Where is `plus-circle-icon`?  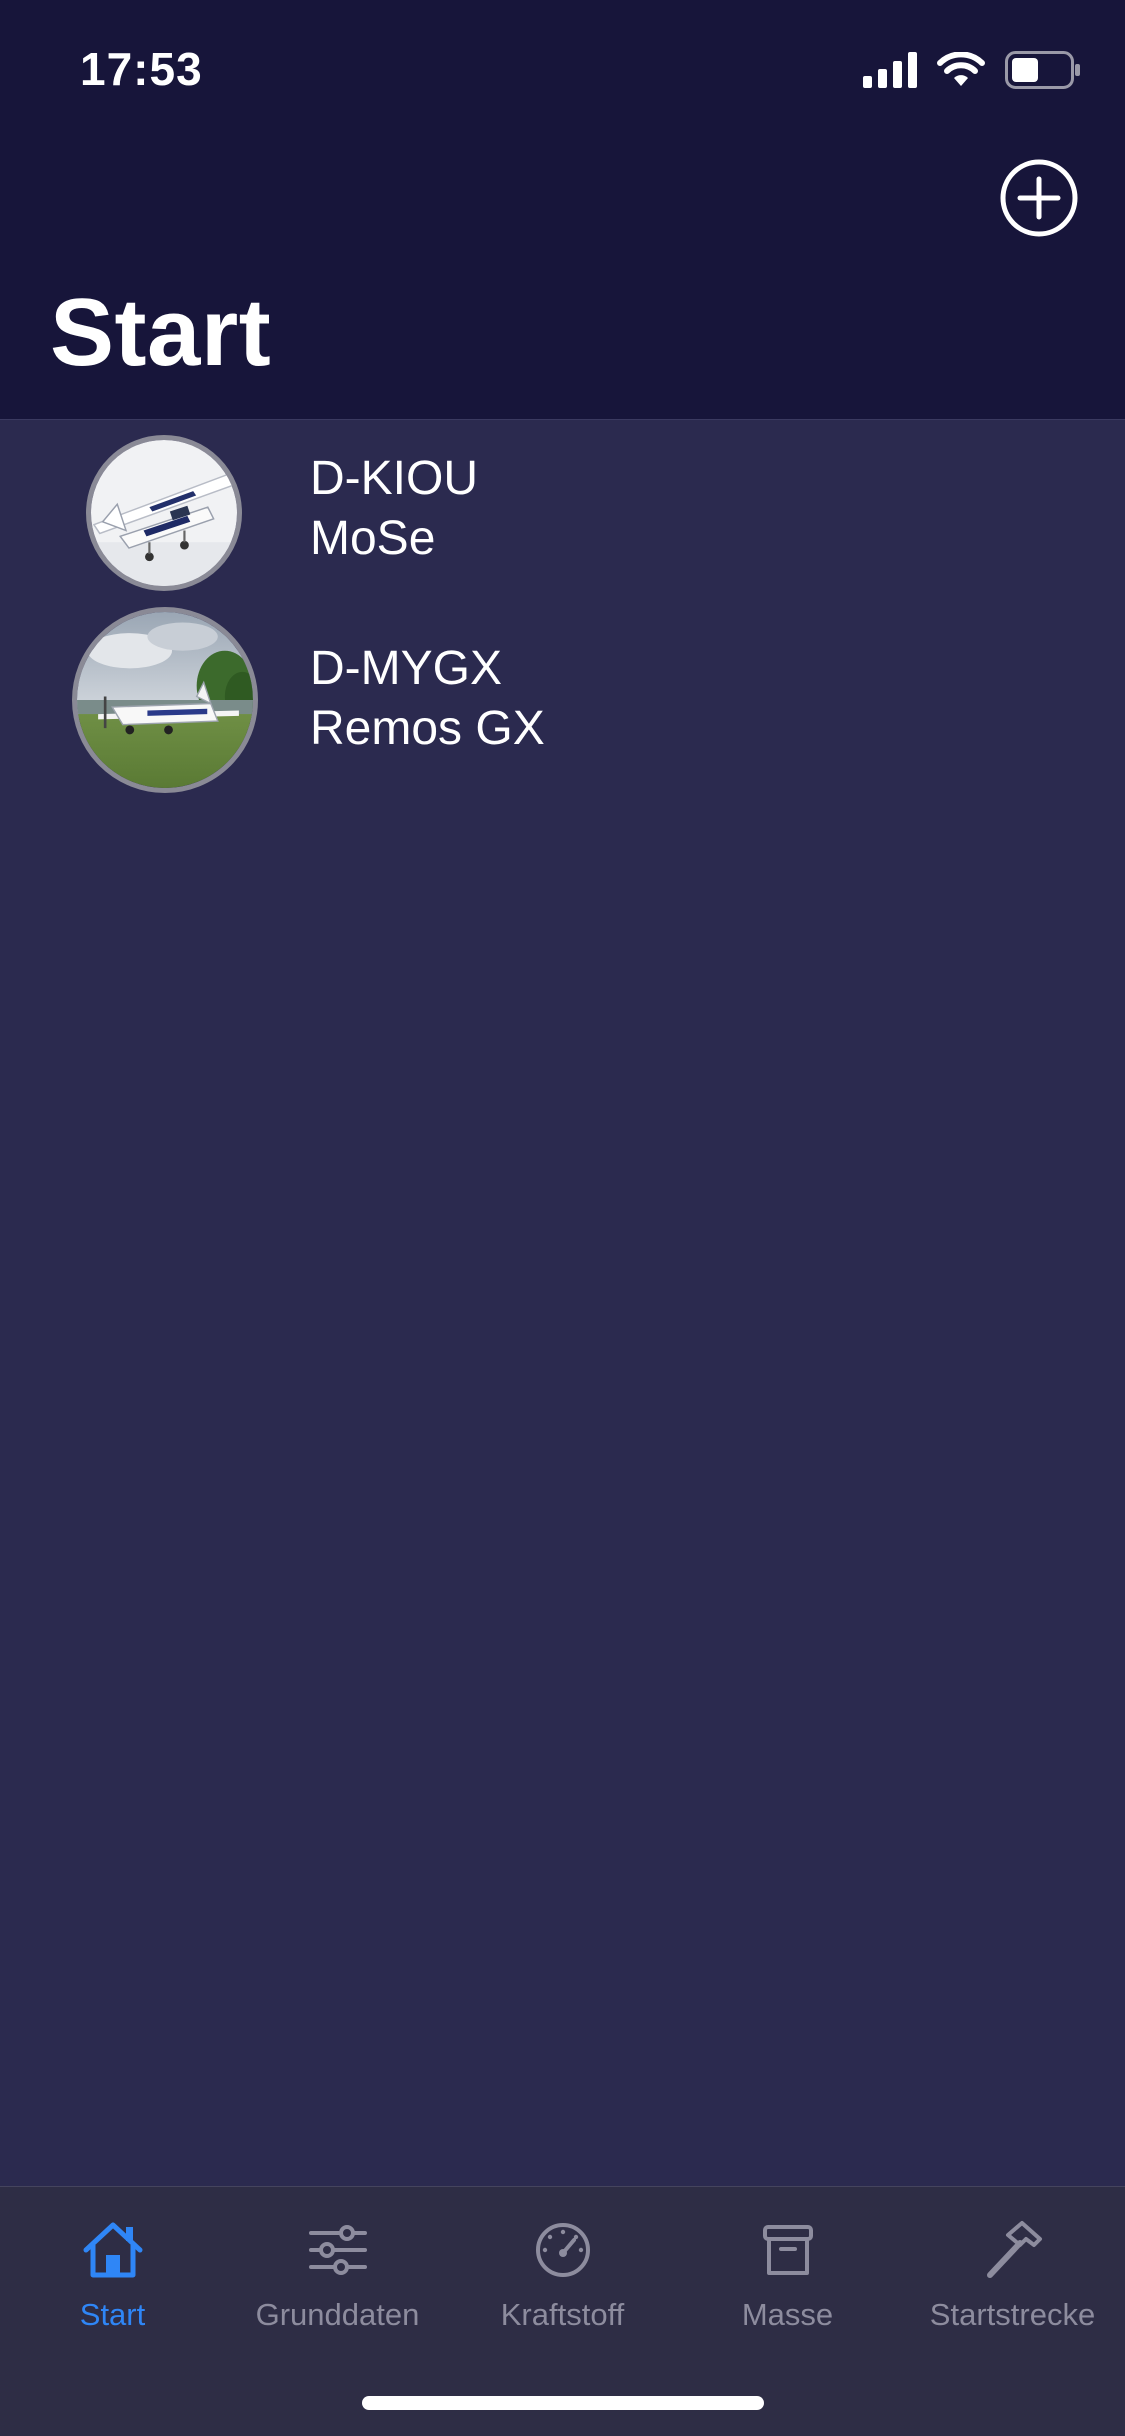
plus-circle-icon is located at coordinates (1039, 198).